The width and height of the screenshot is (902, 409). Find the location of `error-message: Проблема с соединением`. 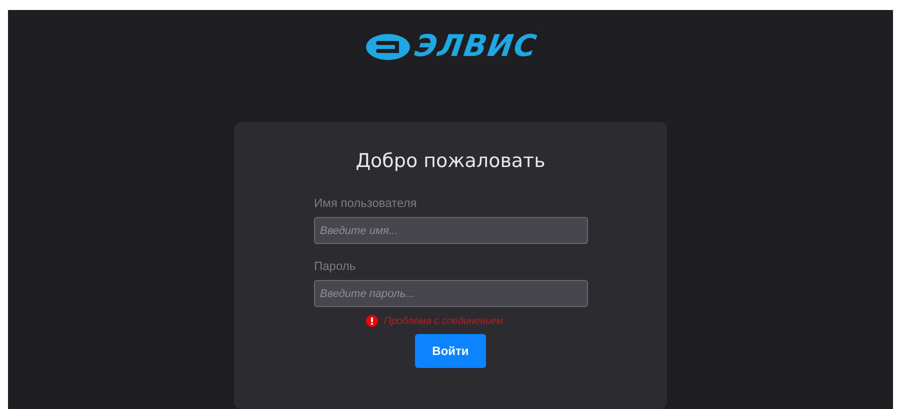

error-message: Проблема с соединением is located at coordinates (444, 321).